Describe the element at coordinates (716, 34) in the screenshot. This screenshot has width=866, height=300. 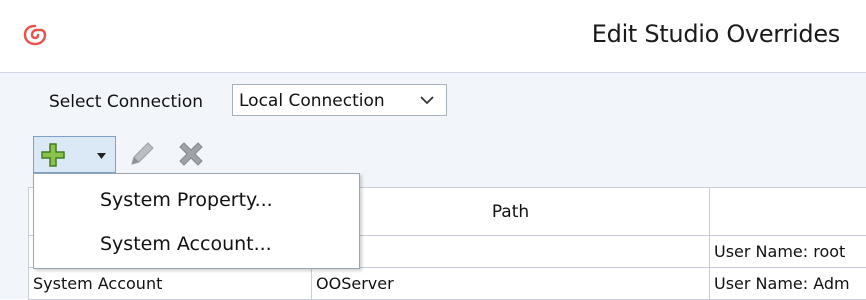
I see `window-title: Edit Studio Overrides` at that location.